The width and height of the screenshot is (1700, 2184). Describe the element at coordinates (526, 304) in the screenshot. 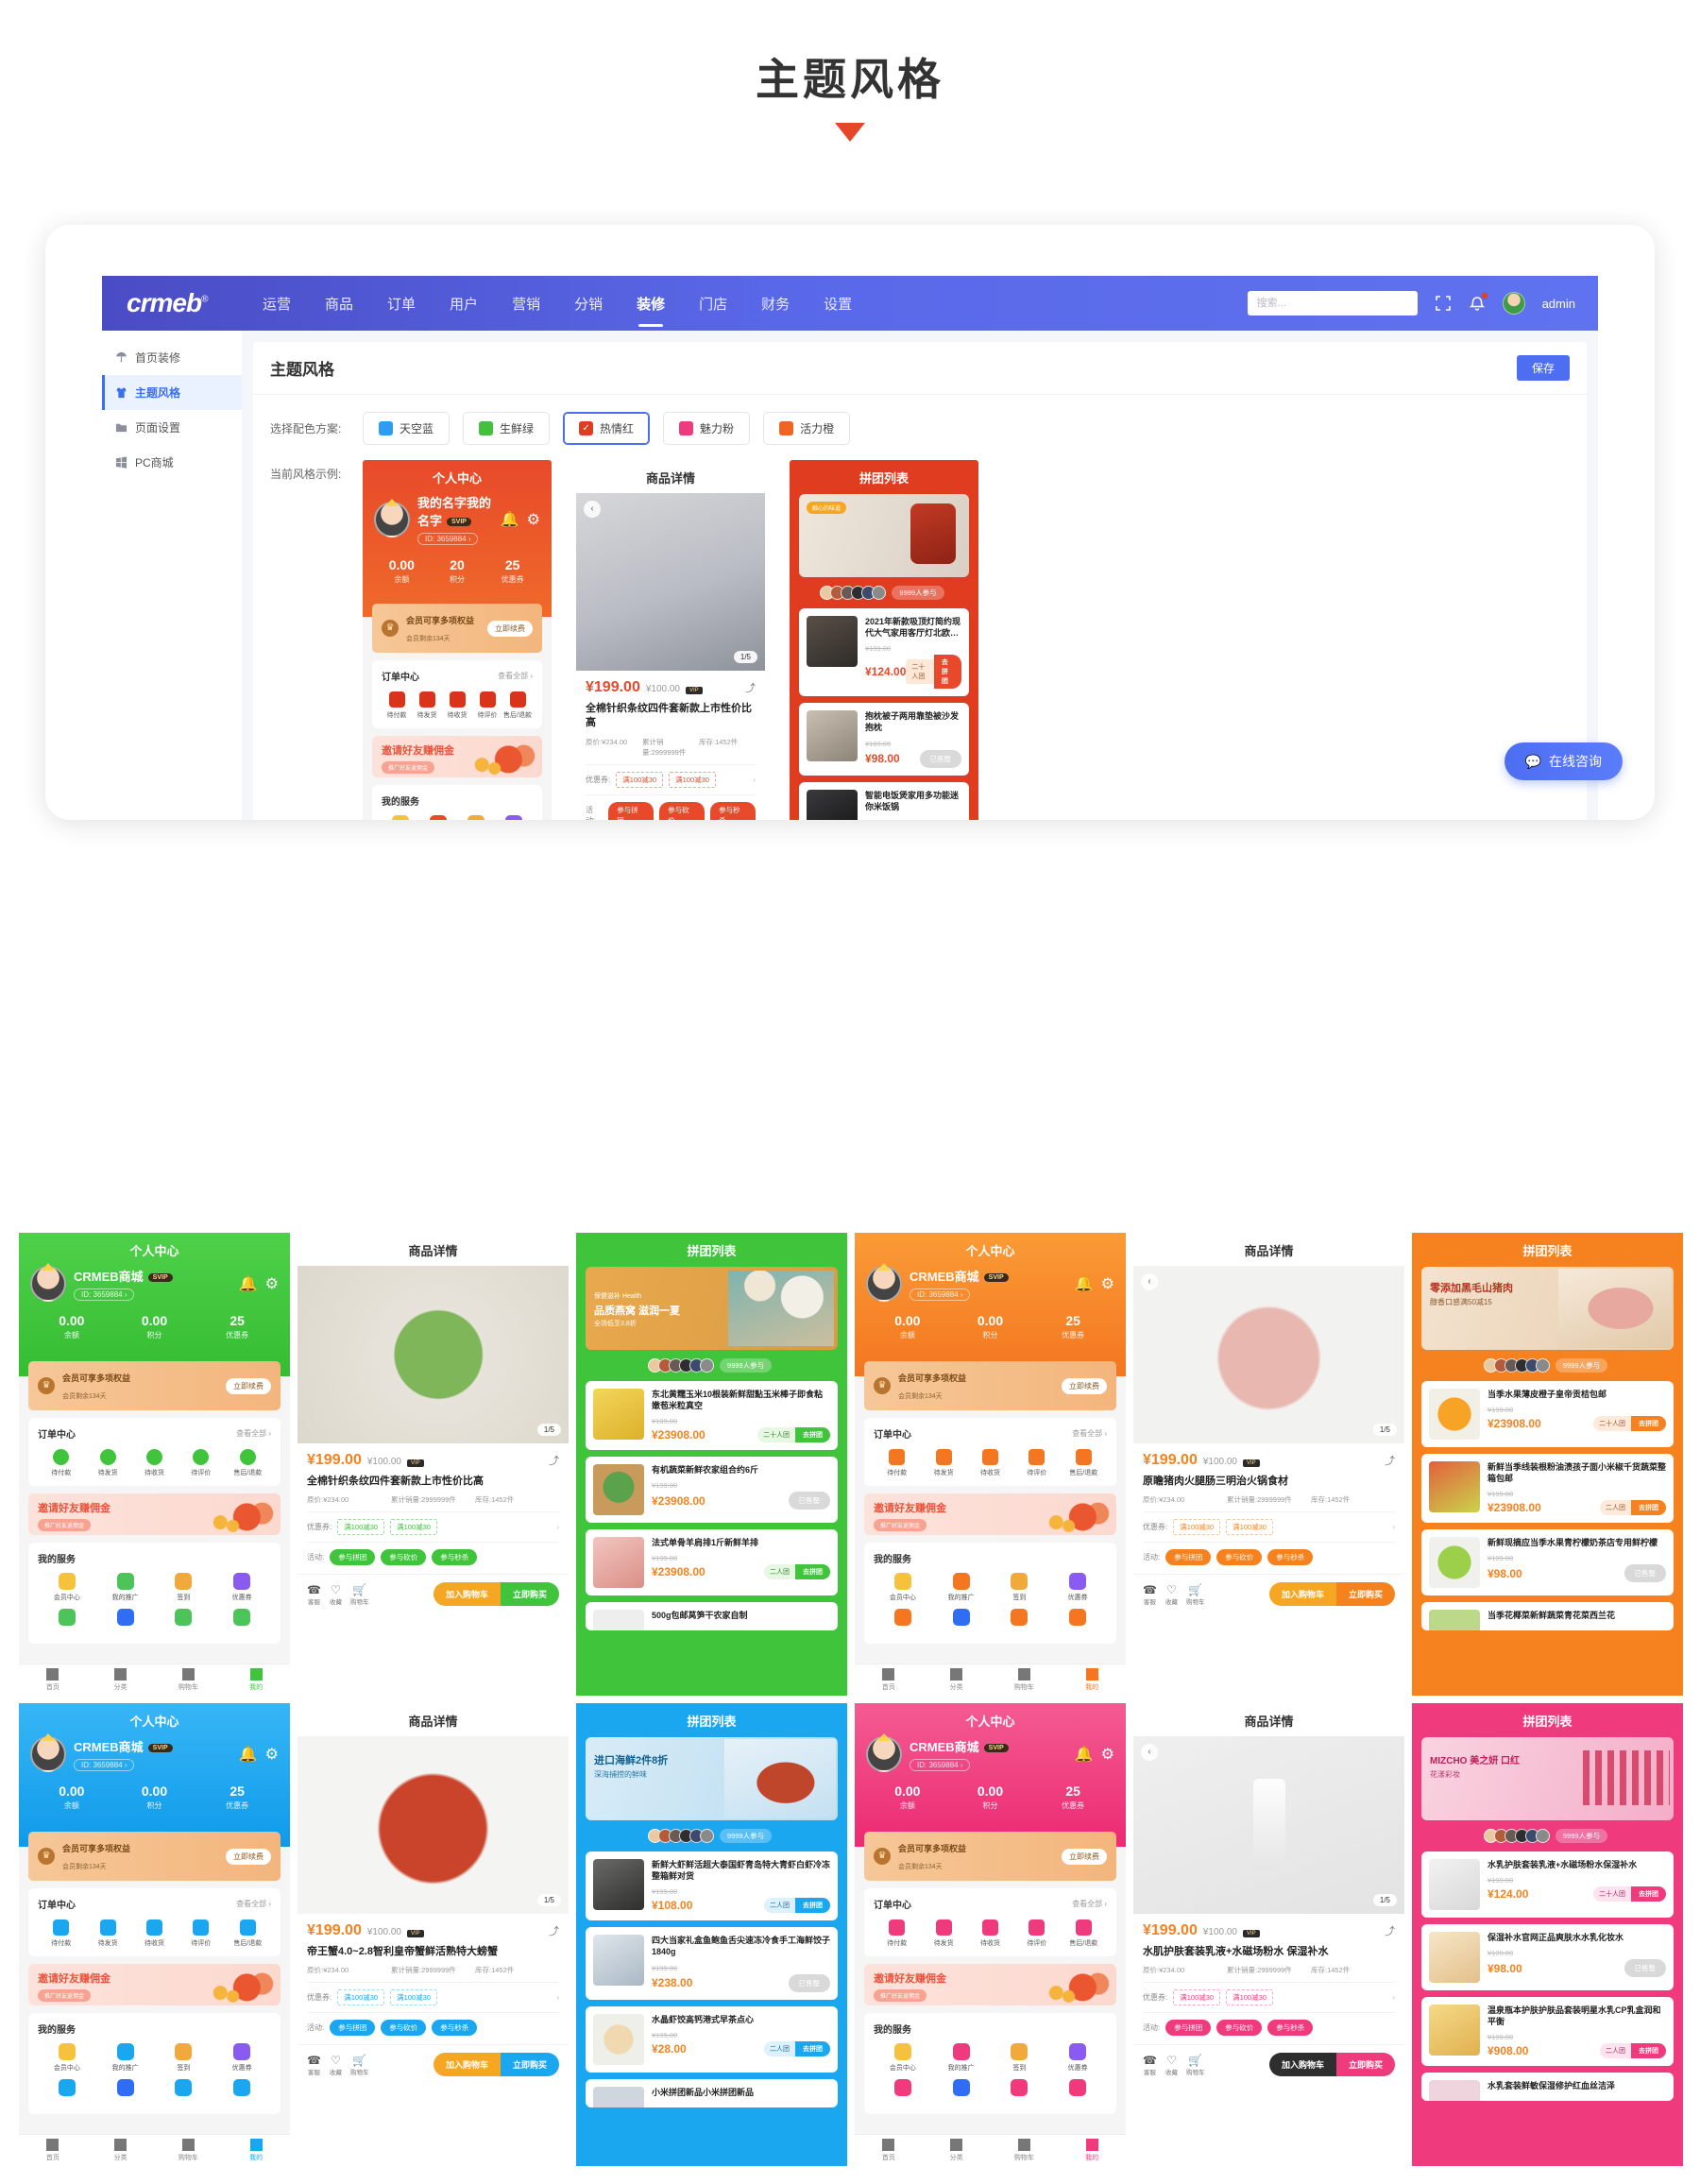

I see `nav-item-yingxiao: 营销` at that location.